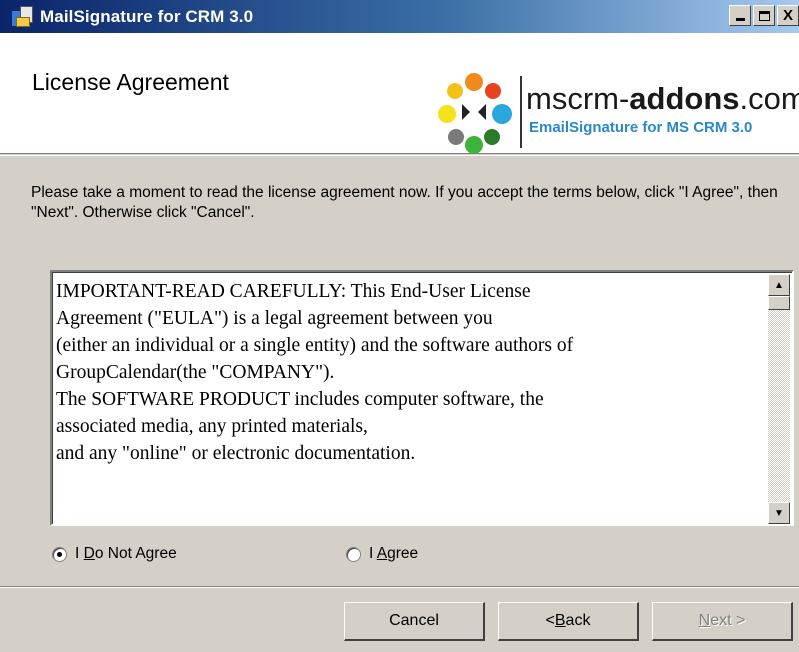 This screenshot has width=799, height=652. I want to click on maximize-button, so click(764, 15).